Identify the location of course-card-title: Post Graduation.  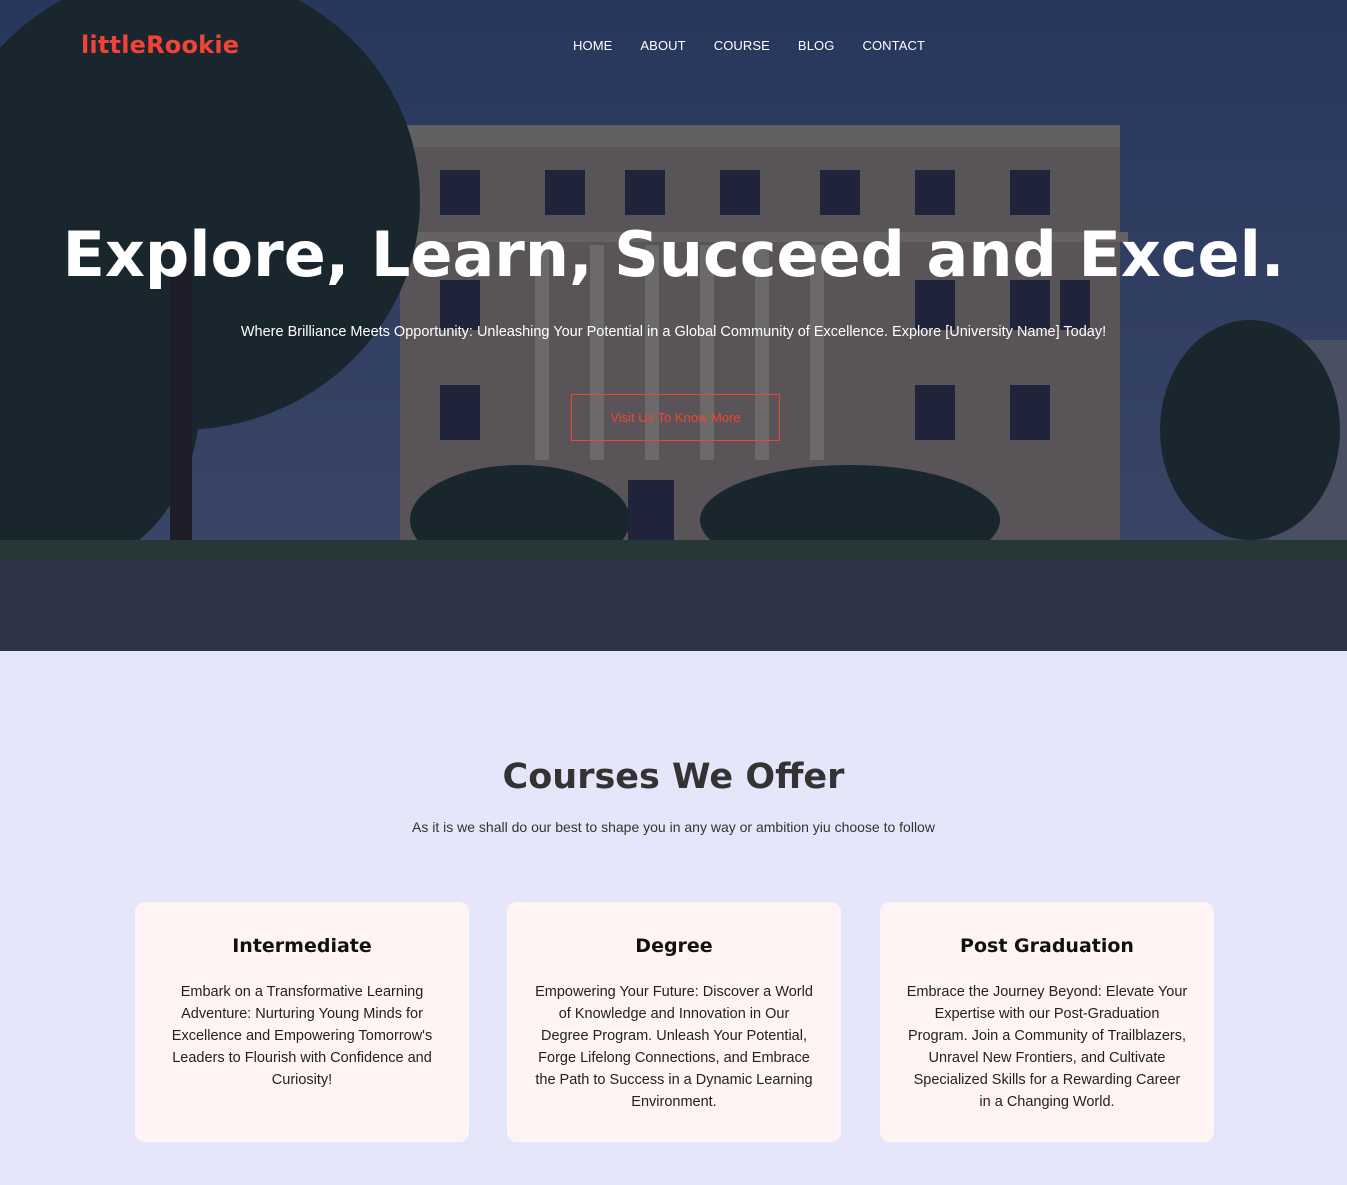
(1047, 946).